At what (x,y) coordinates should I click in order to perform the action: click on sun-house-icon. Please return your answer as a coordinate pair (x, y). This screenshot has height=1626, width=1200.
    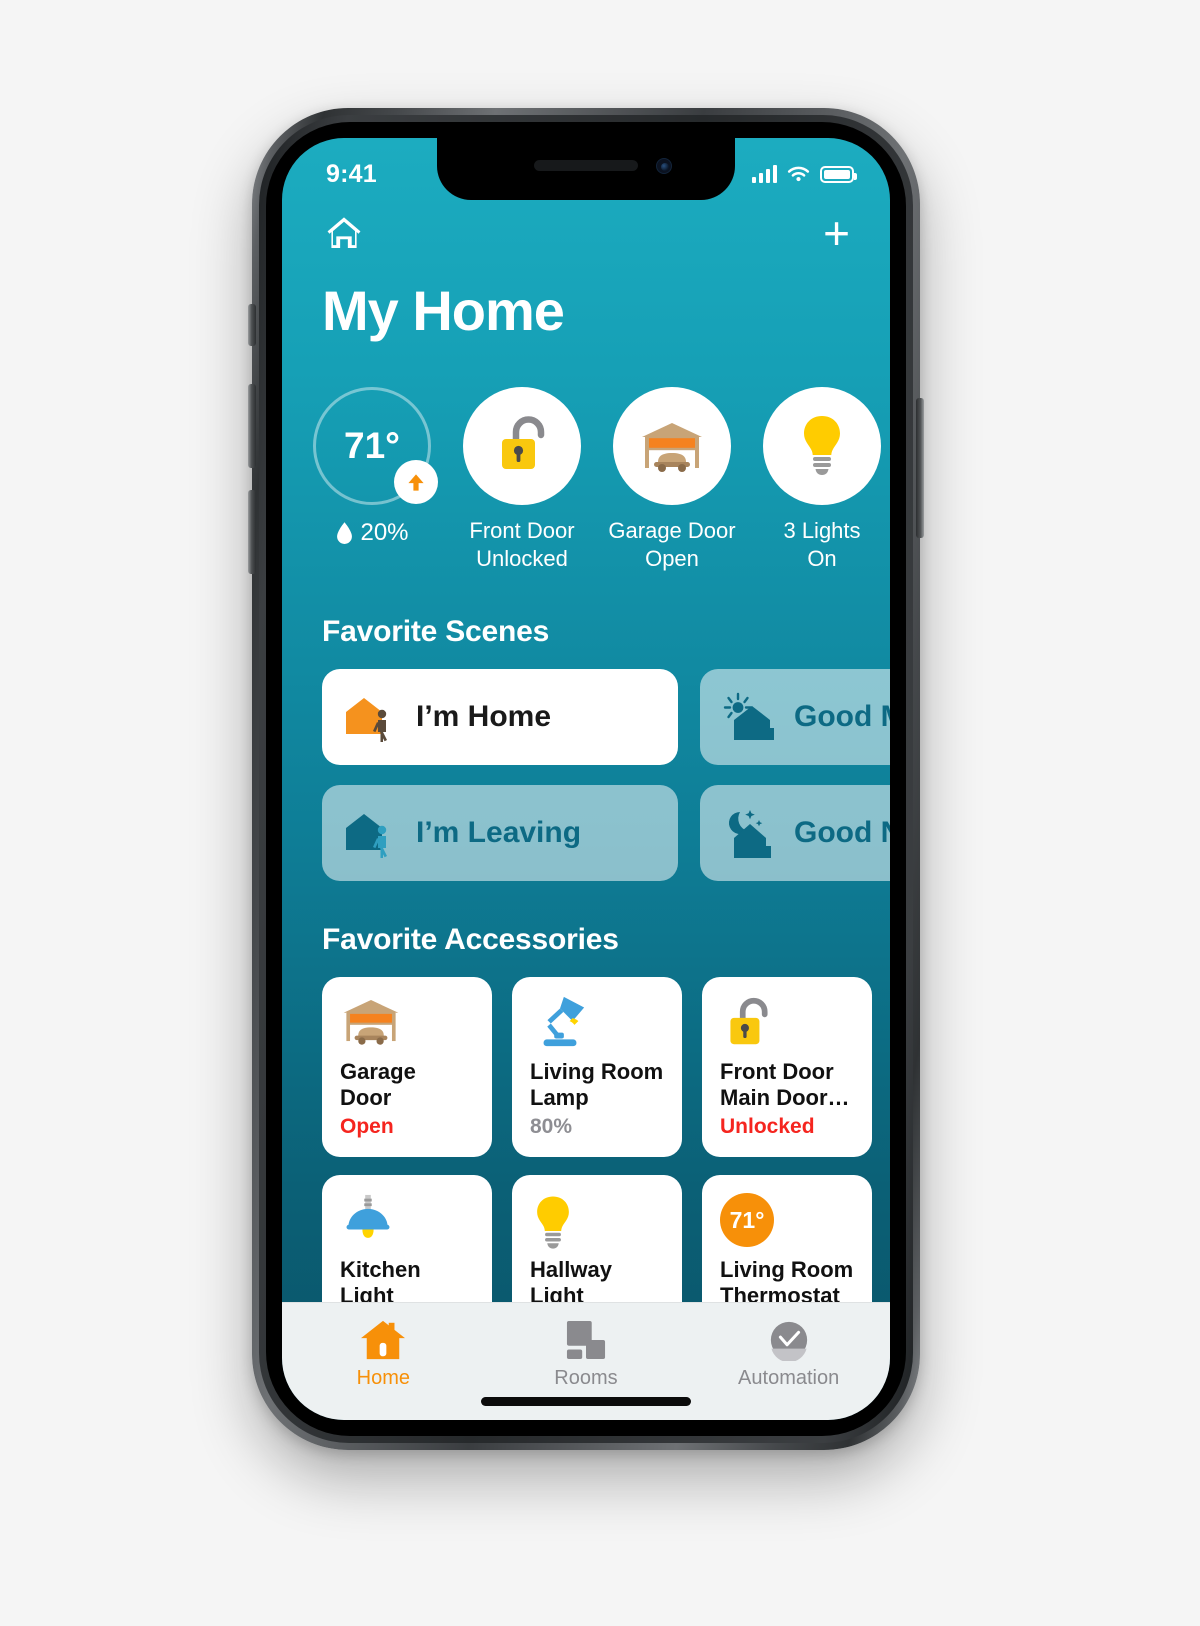
    Looking at the image, I should click on (748, 717).